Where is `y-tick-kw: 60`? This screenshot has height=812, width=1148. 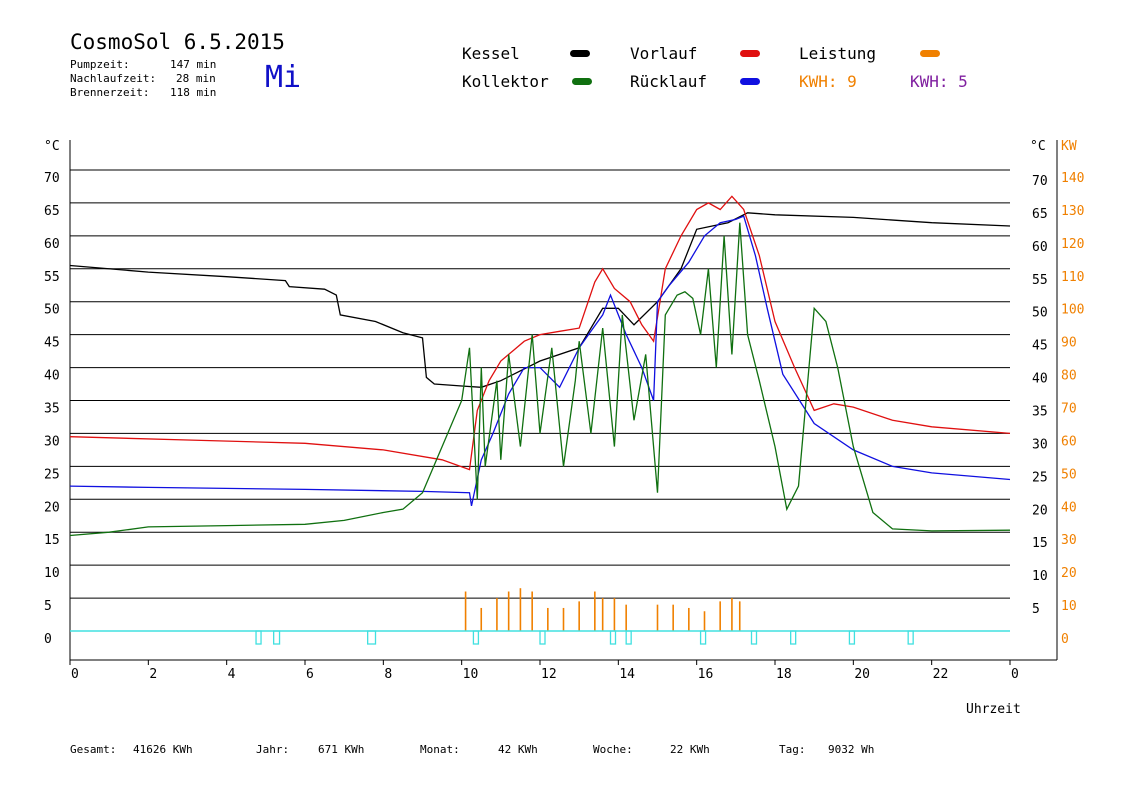 y-tick-kw: 60 is located at coordinates (1069, 441).